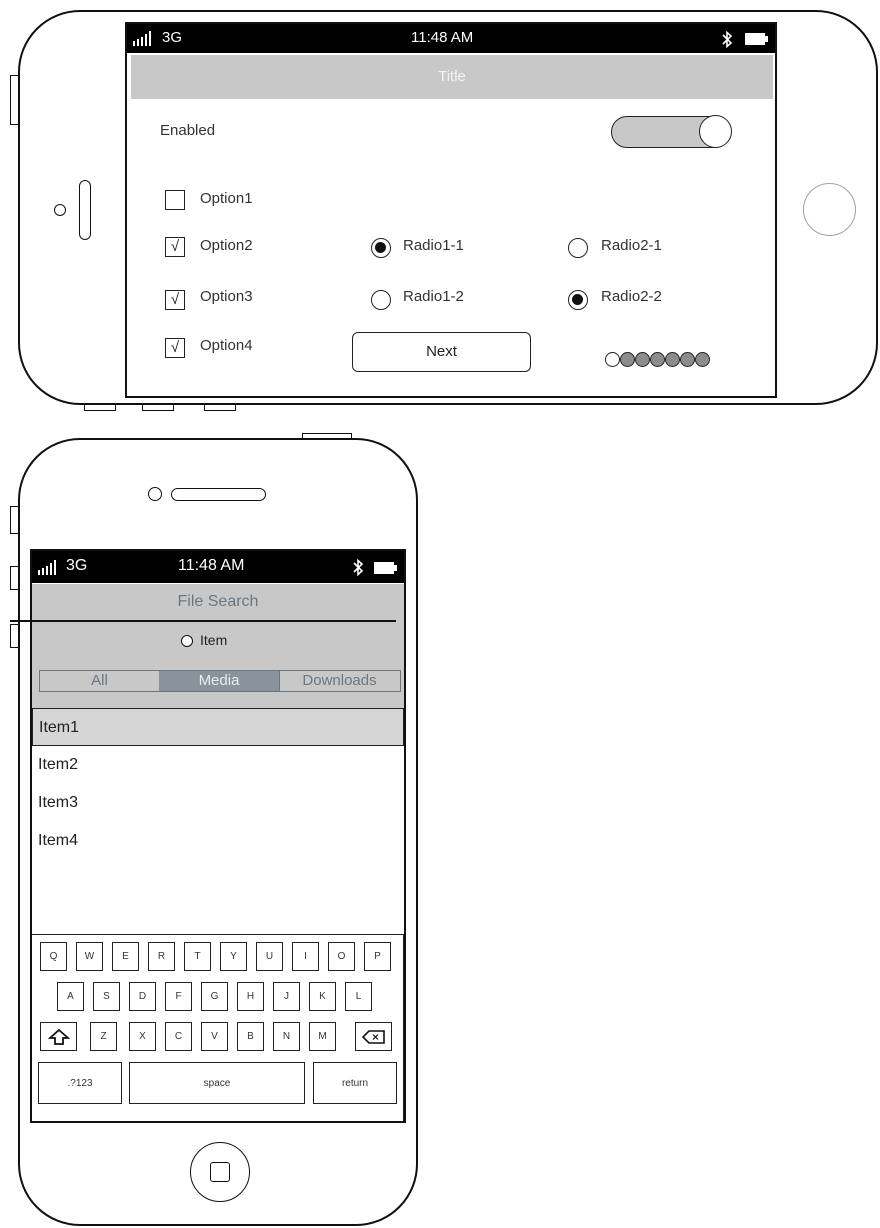 This screenshot has height=1228, width=880. Describe the element at coordinates (218, 803) in the screenshot. I see `list-item: Item3` at that location.